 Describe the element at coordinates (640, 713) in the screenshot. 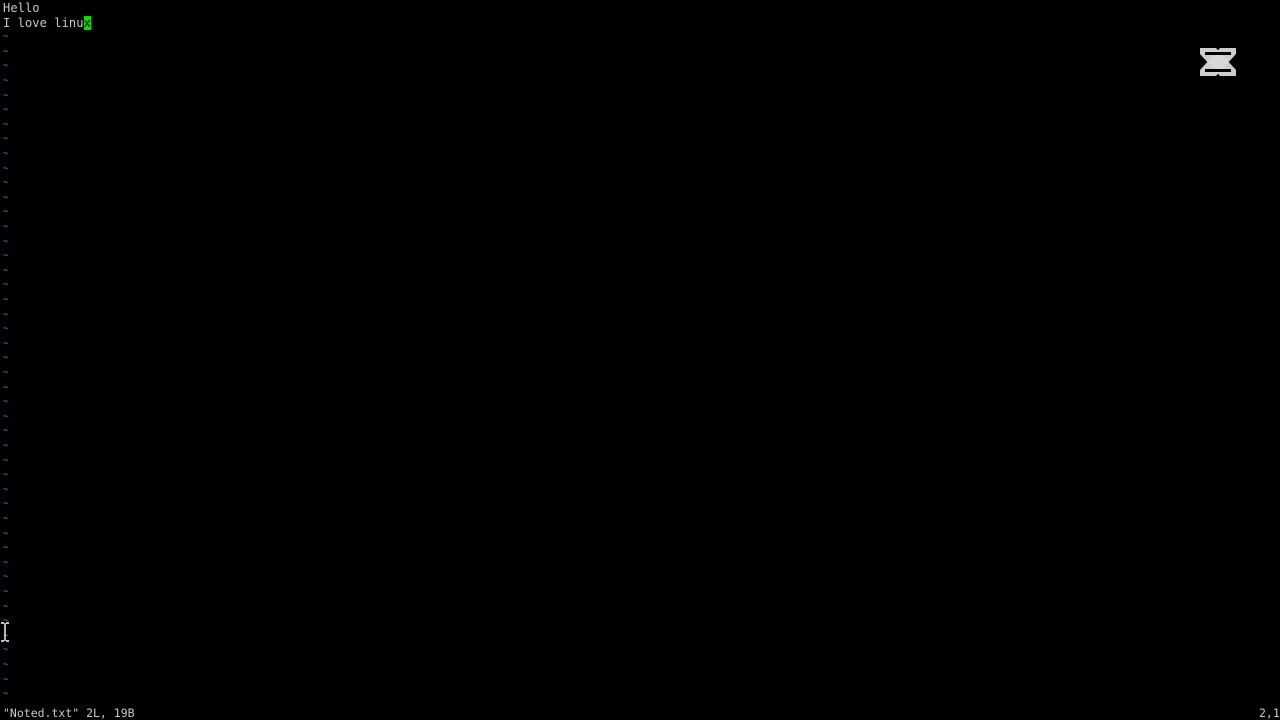

I see `status-bar: "Noted.txt" 2L, 19B 2,11` at that location.